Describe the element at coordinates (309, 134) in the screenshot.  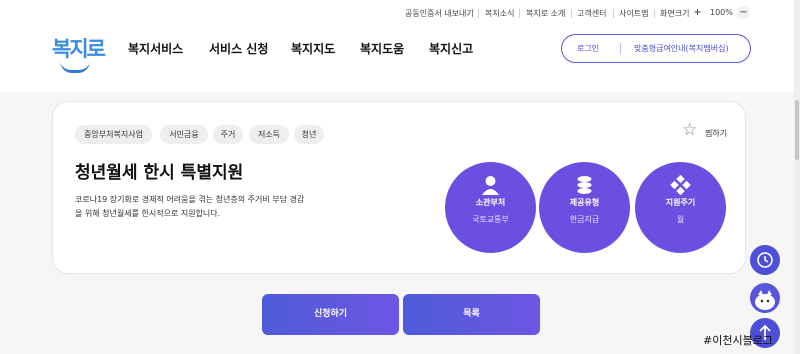
I see `tag-youth: 청년` at that location.